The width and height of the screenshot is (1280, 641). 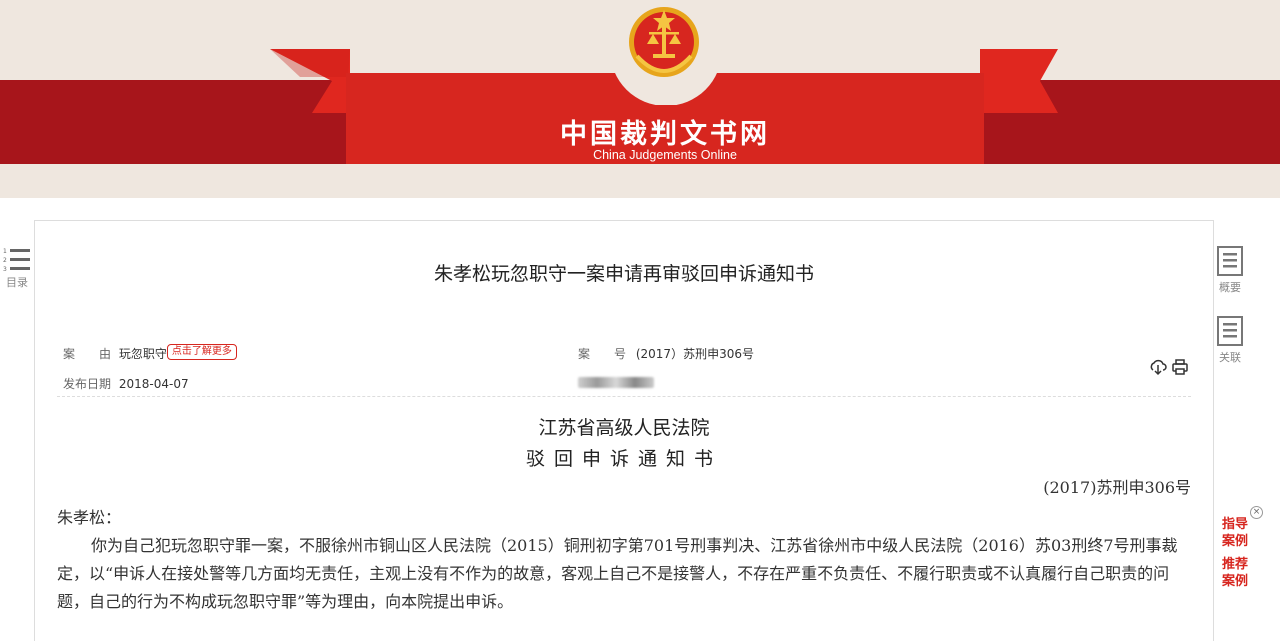 What do you see at coordinates (694, 354) in the screenshot?
I see `case-number-value: (2017）苏刑申306号` at bounding box center [694, 354].